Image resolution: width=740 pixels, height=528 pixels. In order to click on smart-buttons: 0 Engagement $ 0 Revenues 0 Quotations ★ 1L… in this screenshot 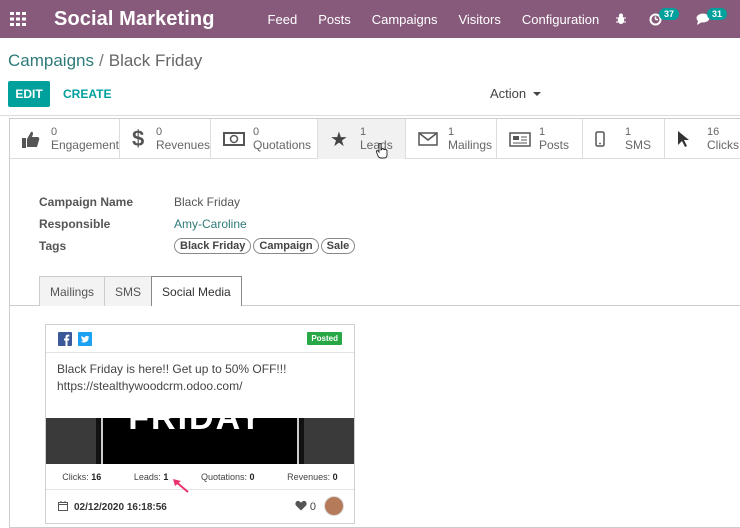, I will do `click(375, 139)`.